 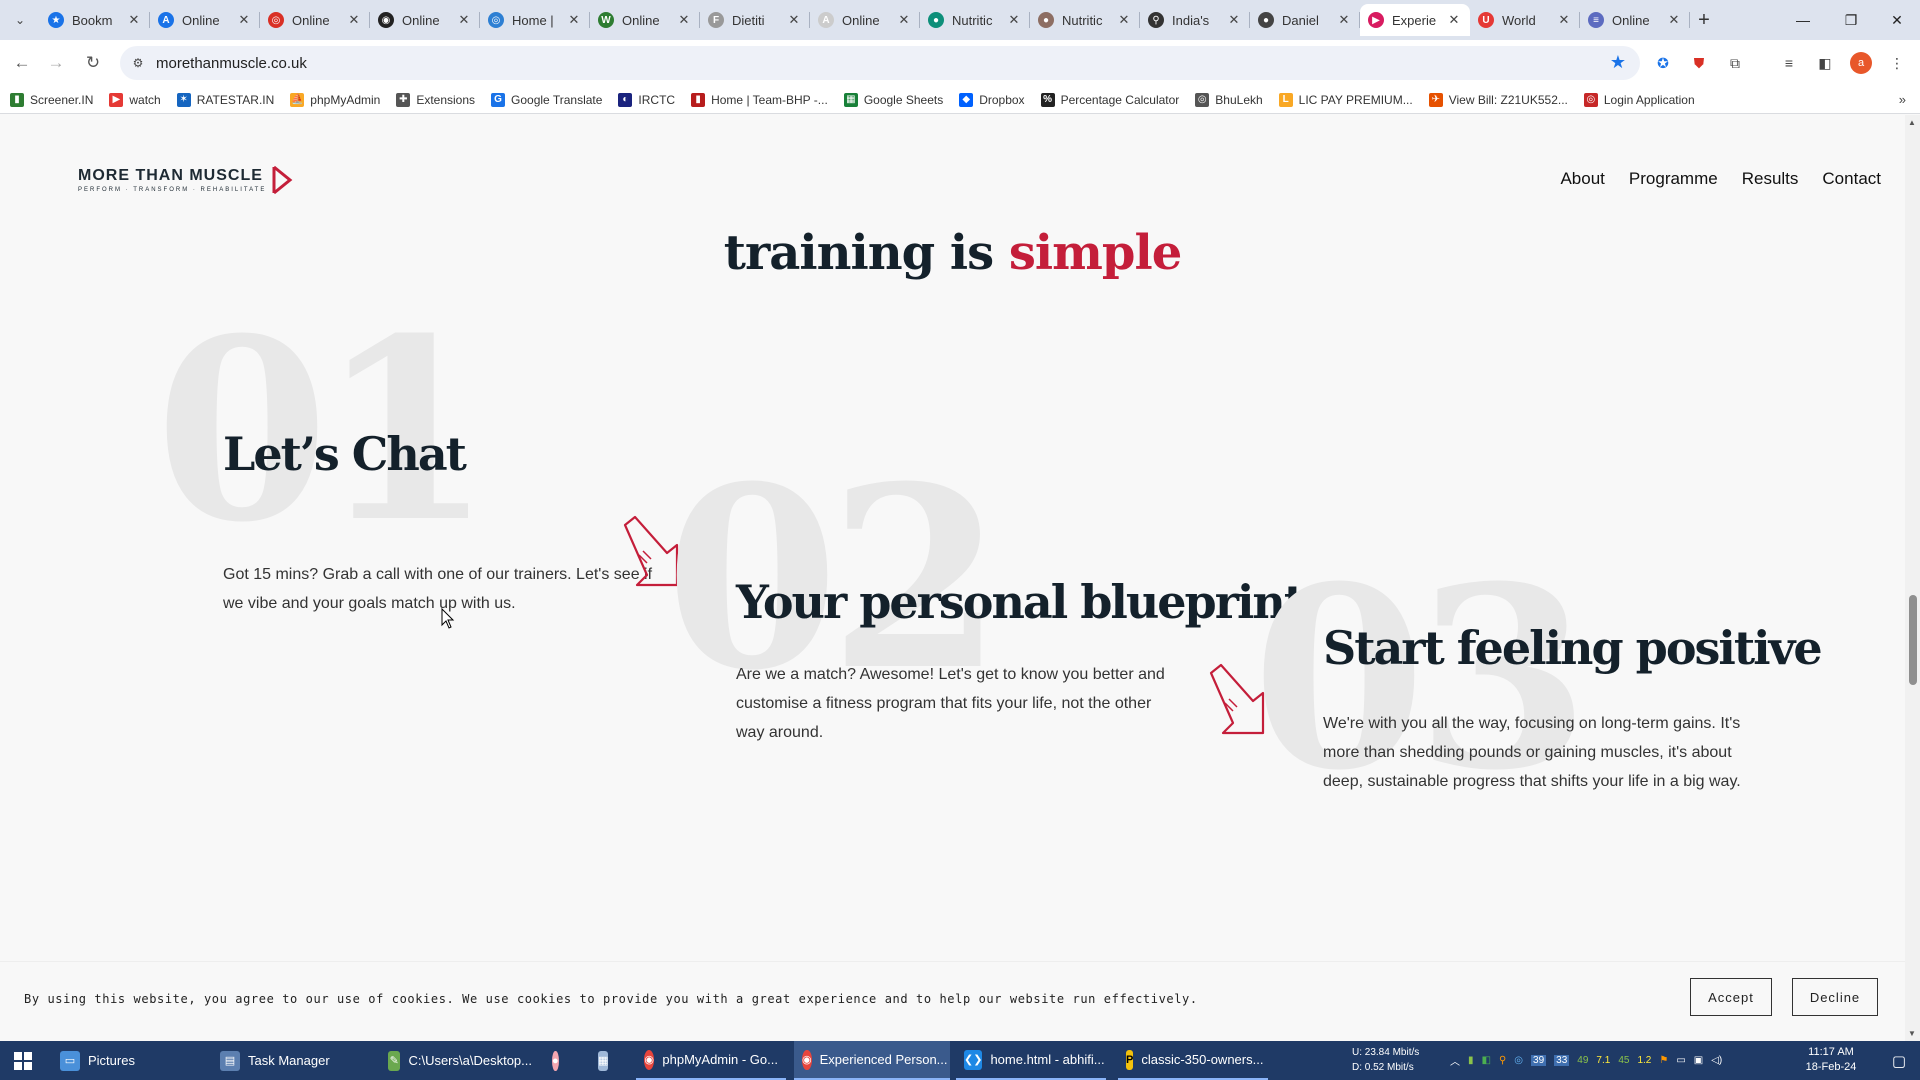 What do you see at coordinates (435, 99) in the screenshot?
I see `bookmark-item: ✚ Extensions` at bounding box center [435, 99].